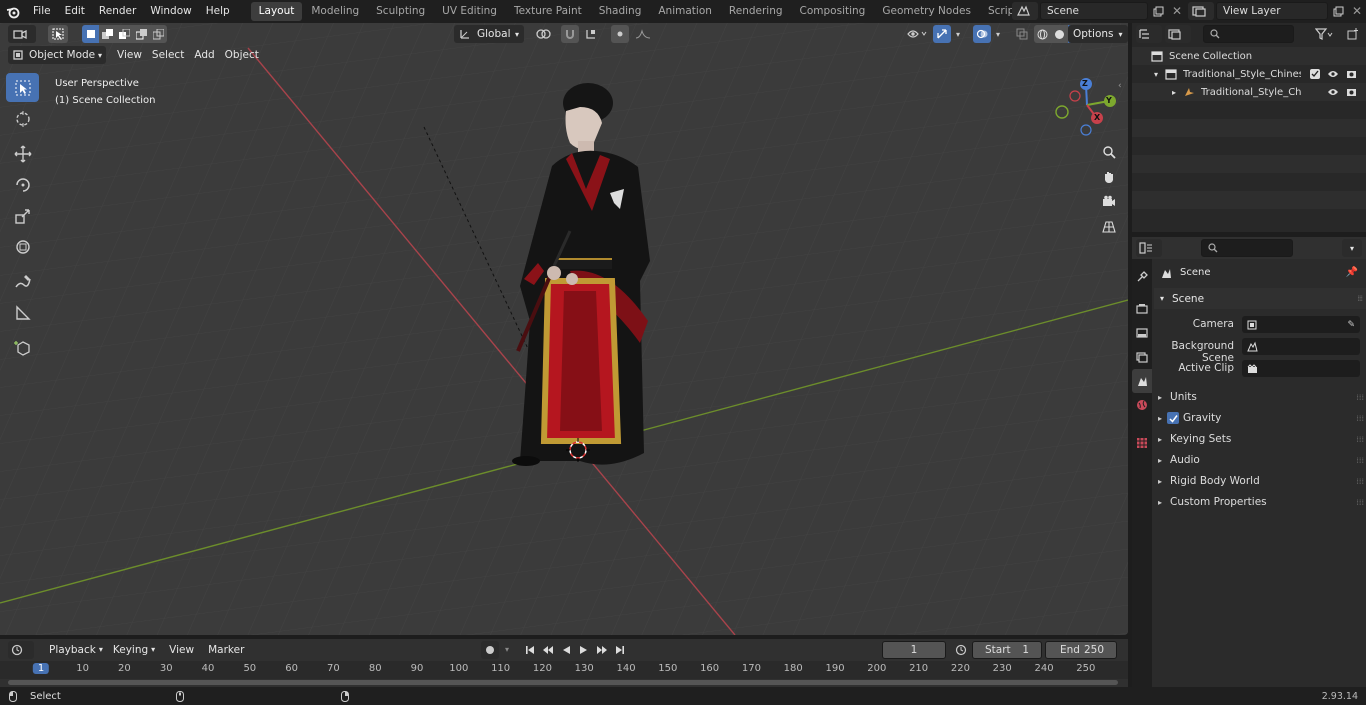 The width and height of the screenshot is (1366, 705). I want to click on select-invert-icon, so click(141, 34).